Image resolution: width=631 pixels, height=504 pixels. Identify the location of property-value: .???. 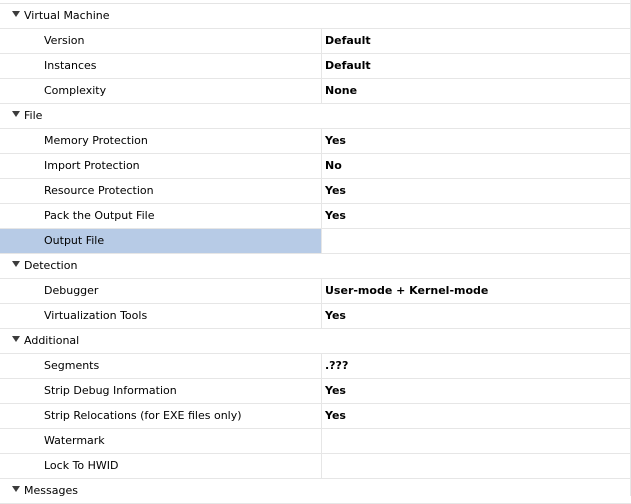
(337, 365).